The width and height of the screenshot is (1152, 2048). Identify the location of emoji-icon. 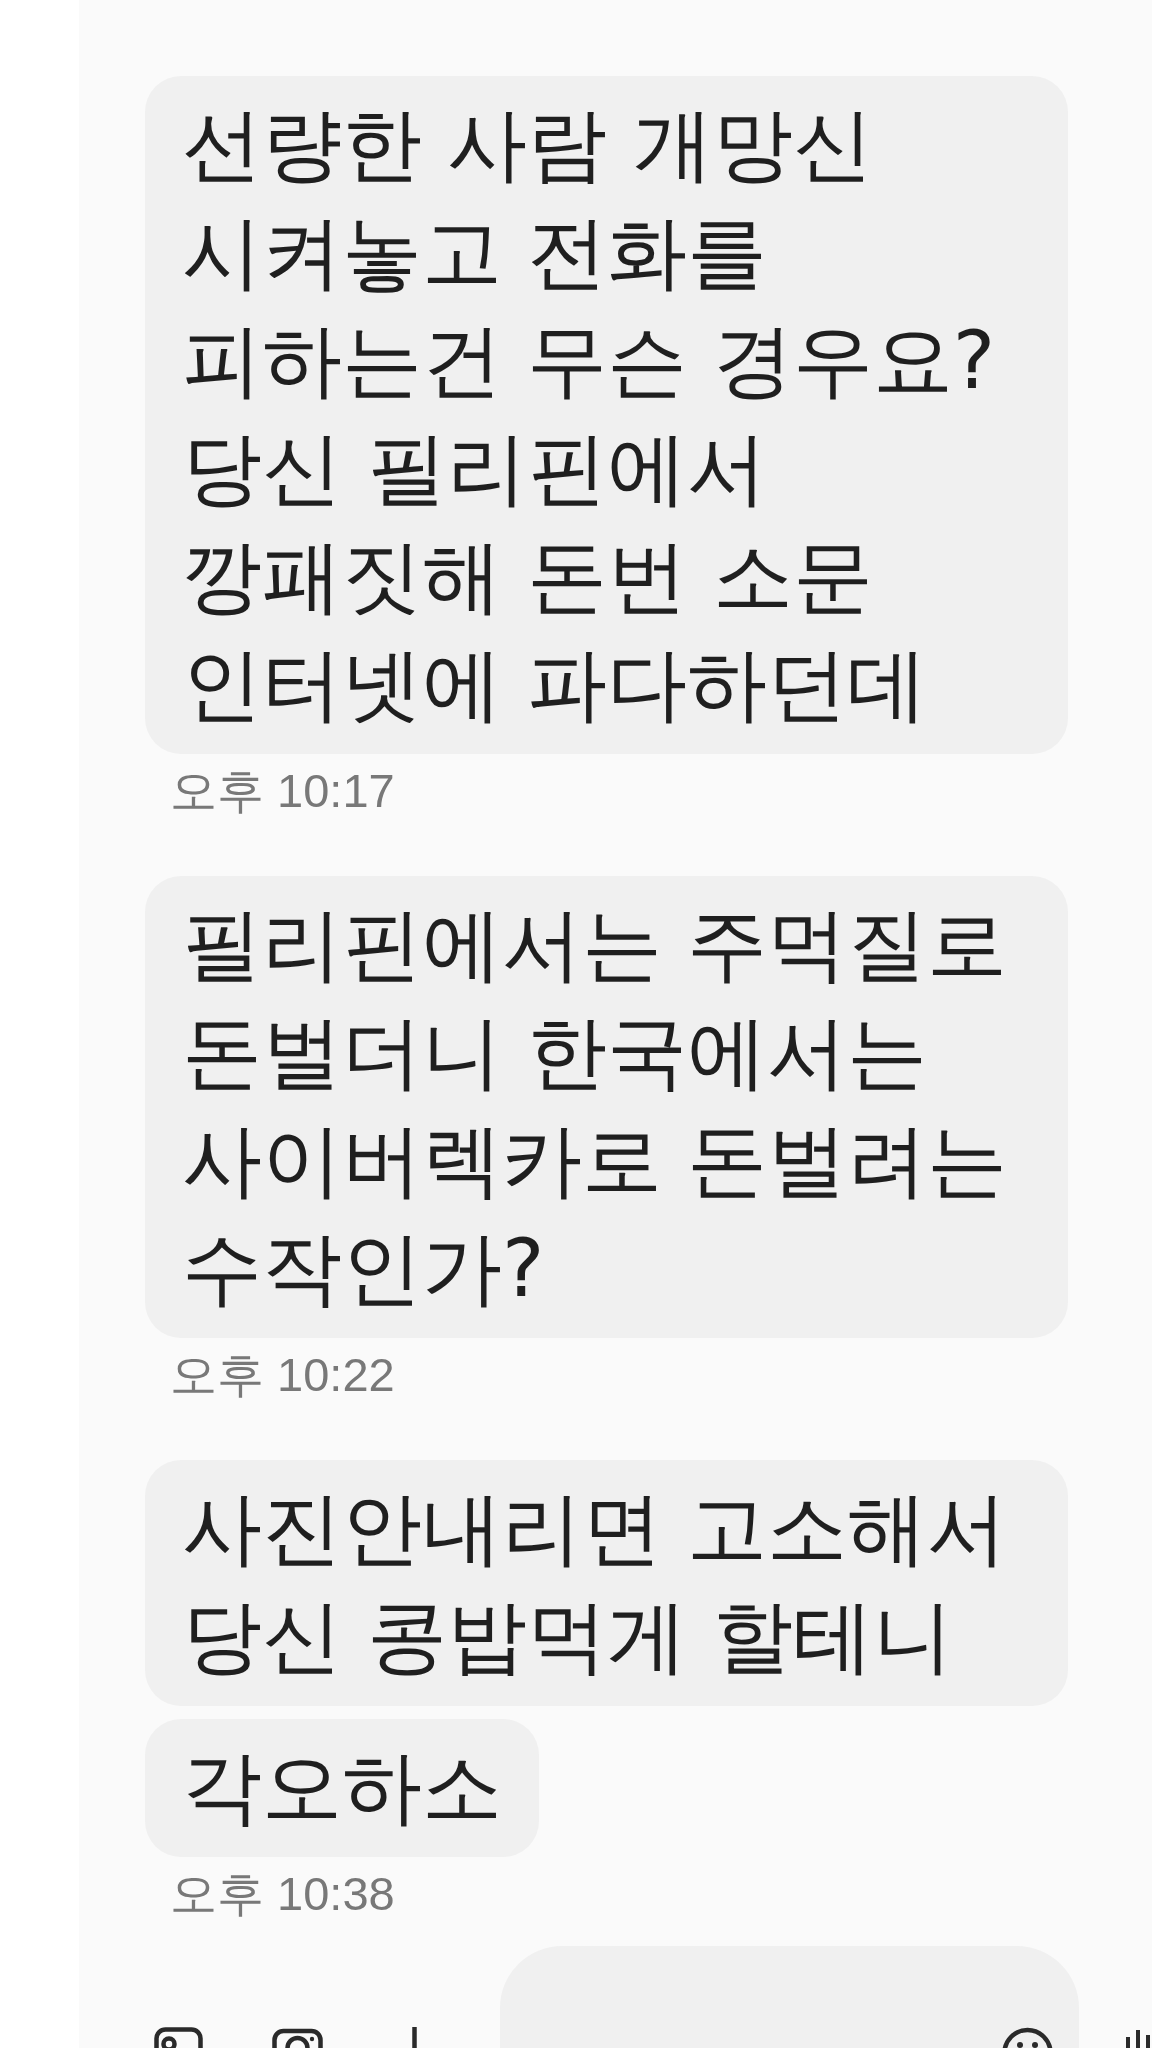
(1027, 2037).